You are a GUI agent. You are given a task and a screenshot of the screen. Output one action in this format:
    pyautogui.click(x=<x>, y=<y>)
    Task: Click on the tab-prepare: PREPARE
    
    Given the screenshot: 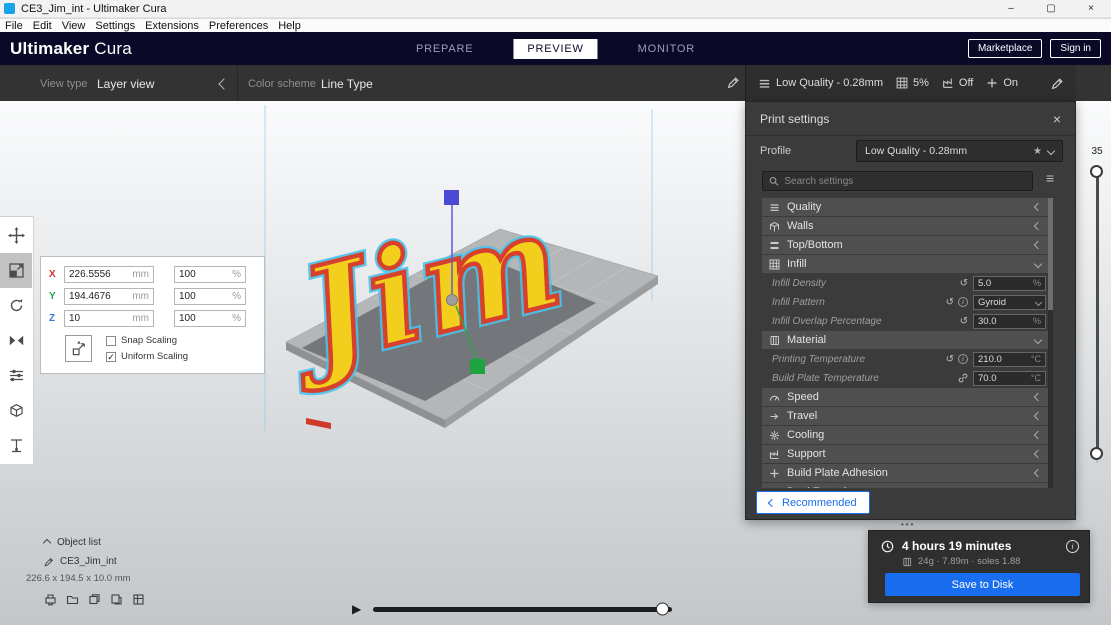 What is the action you would take?
    pyautogui.click(x=444, y=49)
    